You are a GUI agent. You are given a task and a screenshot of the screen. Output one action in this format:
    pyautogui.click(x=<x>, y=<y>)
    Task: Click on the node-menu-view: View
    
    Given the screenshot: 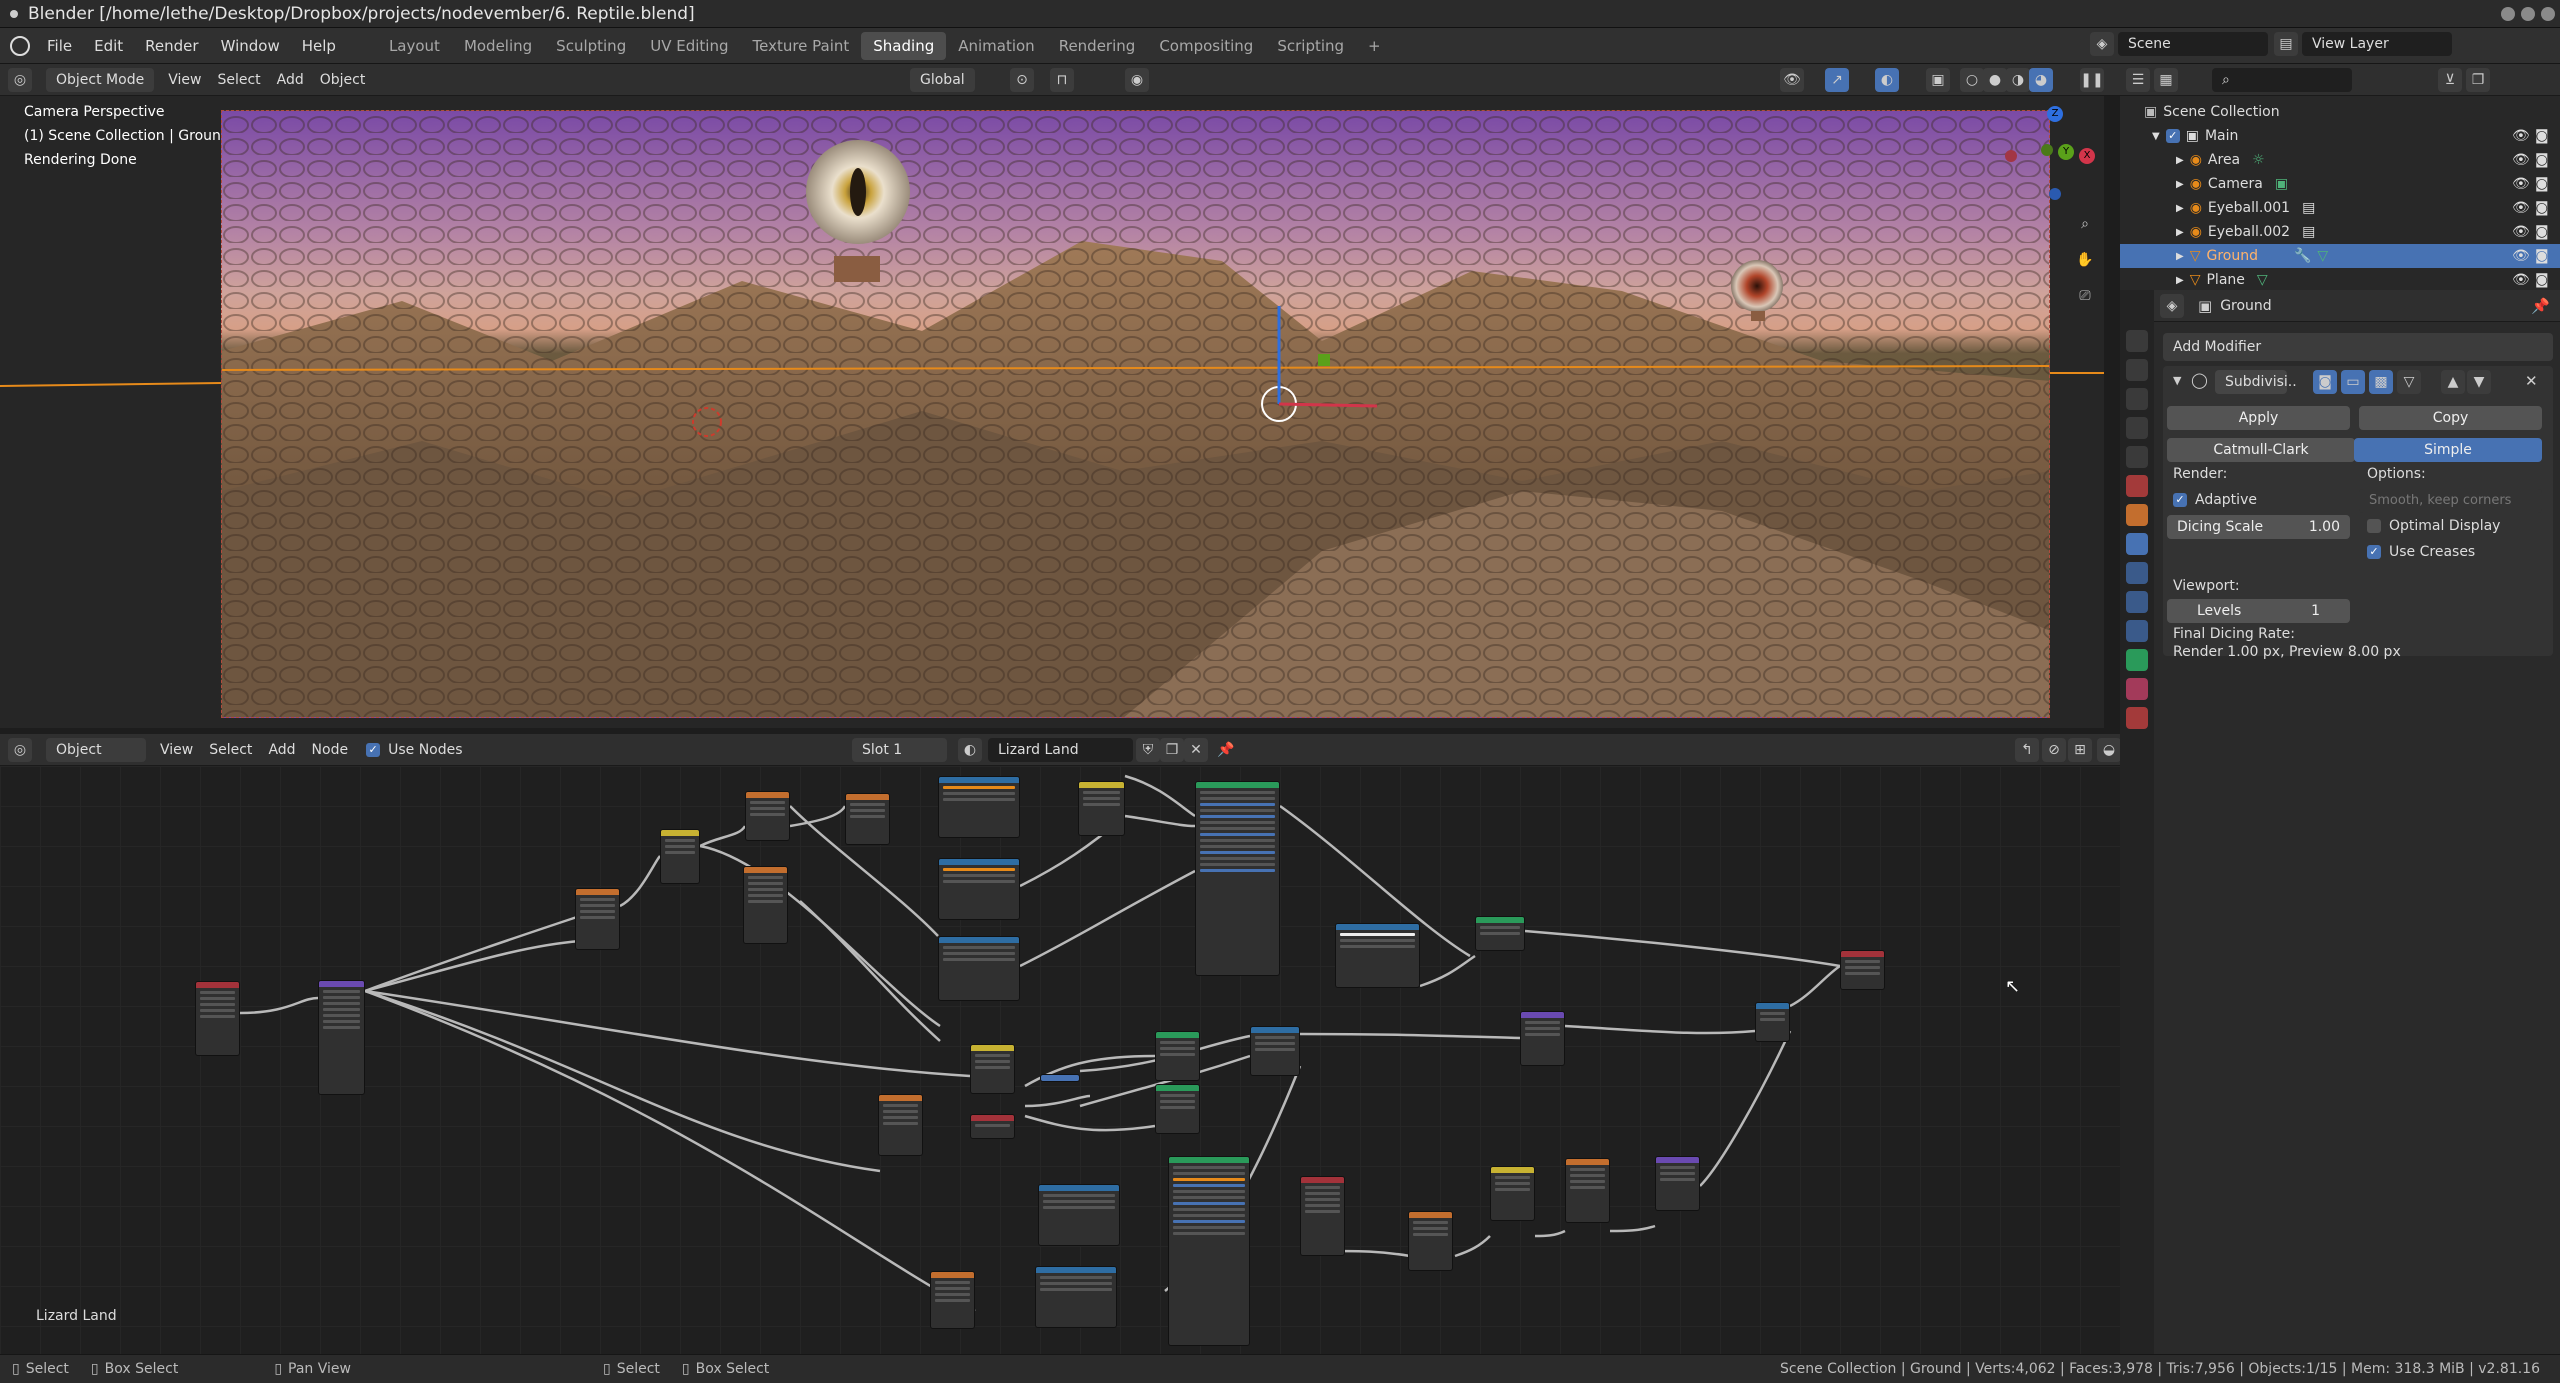 What is the action you would take?
    pyautogui.click(x=176, y=750)
    